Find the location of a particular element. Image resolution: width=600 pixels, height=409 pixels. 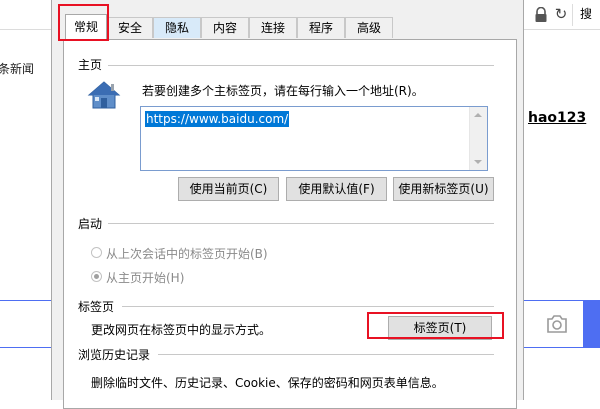

toolbar-separator is located at coordinates (572, 15).